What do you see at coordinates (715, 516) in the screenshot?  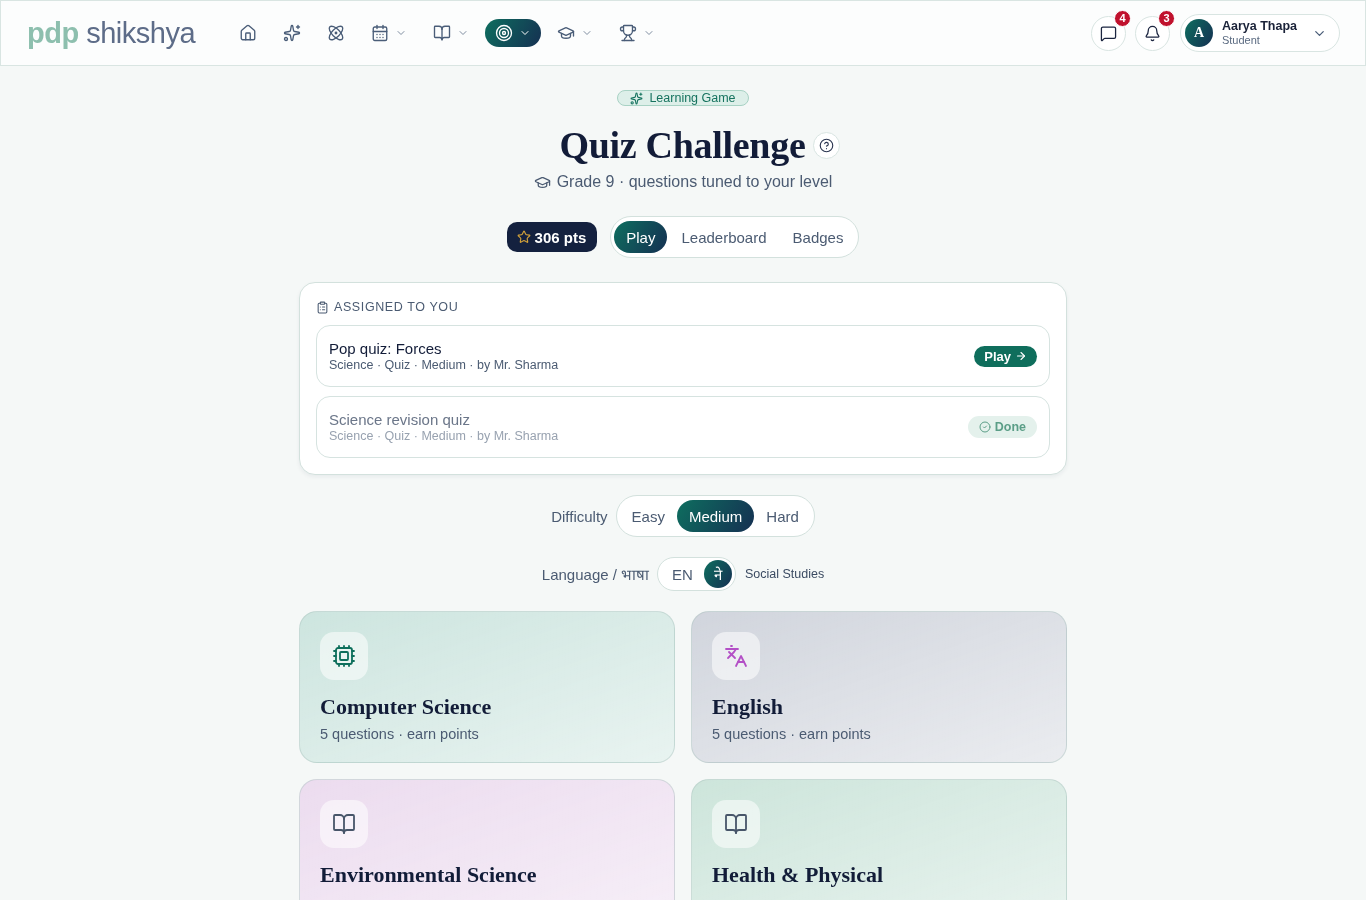 I see `difficulty-option: Medium` at bounding box center [715, 516].